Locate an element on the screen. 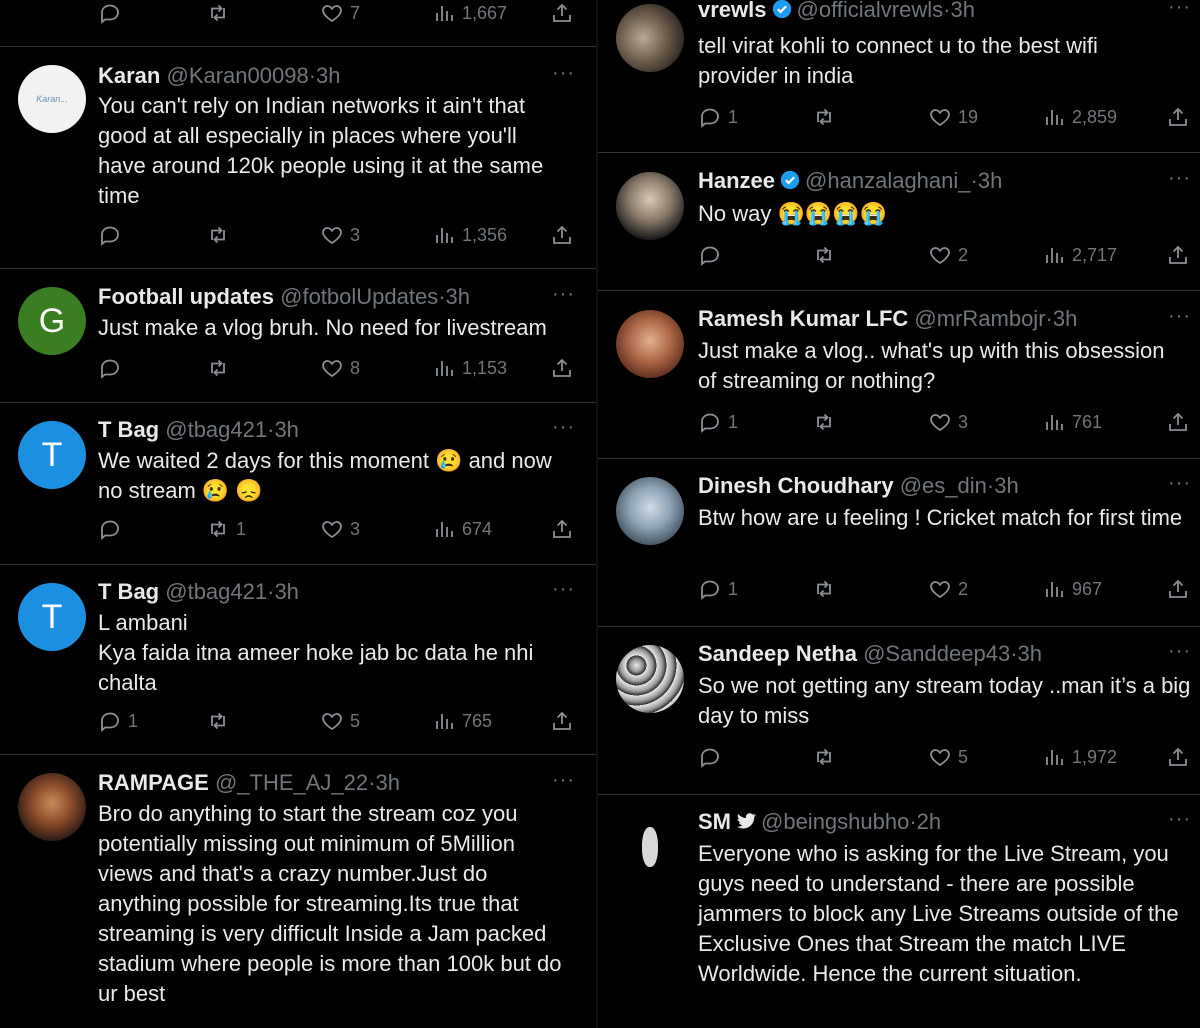  views-button: 967 is located at coordinates (1072, 589).